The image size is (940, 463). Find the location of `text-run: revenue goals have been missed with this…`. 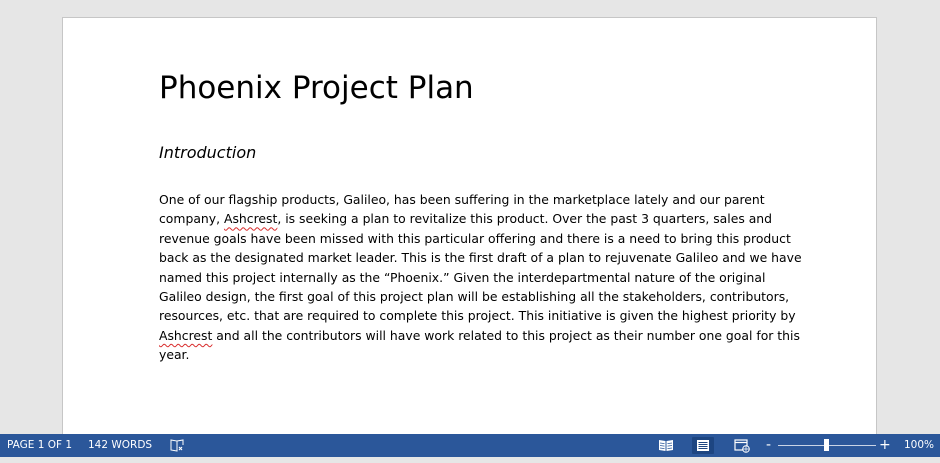

text-run: revenue goals have been missed with this… is located at coordinates (475, 238).